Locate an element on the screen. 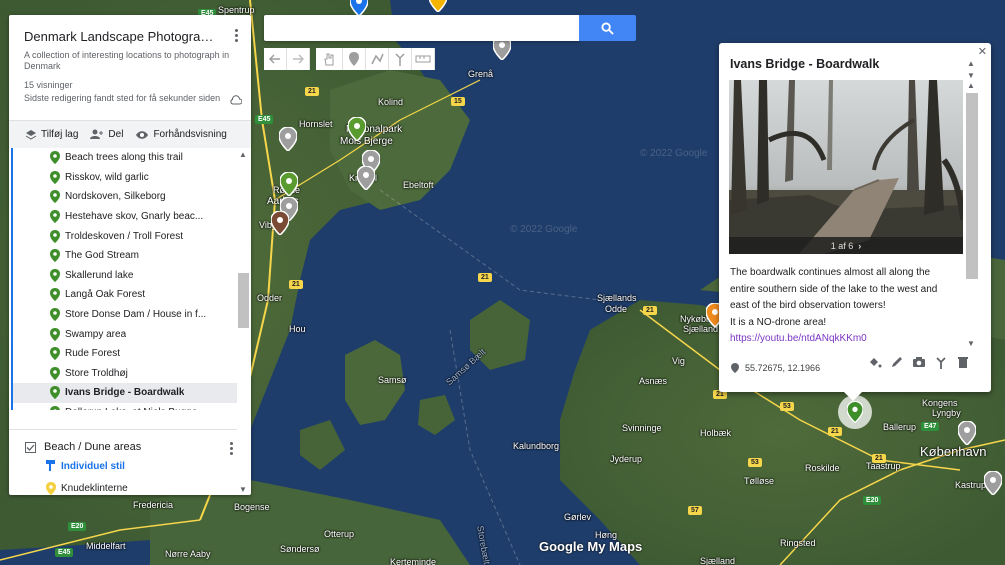 Image resolution: width=1005 pixels, height=565 pixels. list-item: Store Troldhøj is located at coordinates (124, 373).